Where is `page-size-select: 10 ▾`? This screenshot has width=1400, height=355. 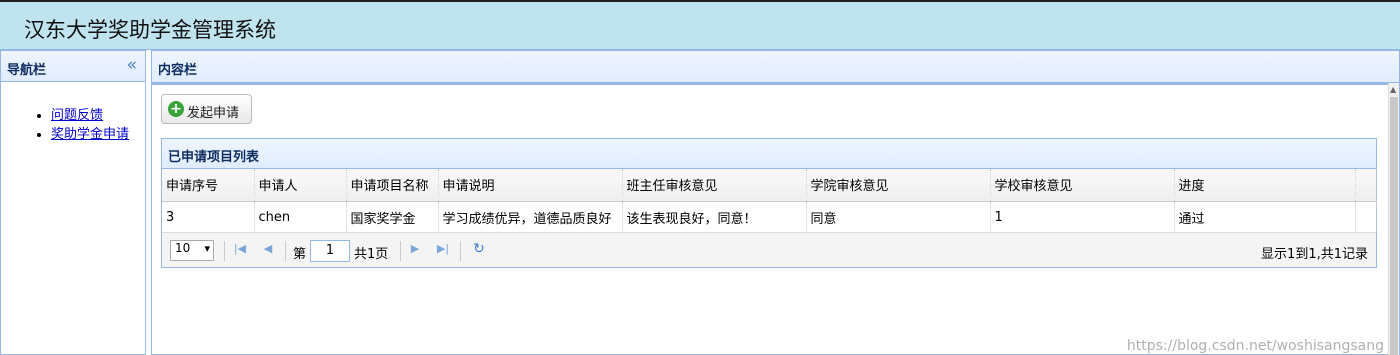
page-size-select: 10 ▾ is located at coordinates (192, 250).